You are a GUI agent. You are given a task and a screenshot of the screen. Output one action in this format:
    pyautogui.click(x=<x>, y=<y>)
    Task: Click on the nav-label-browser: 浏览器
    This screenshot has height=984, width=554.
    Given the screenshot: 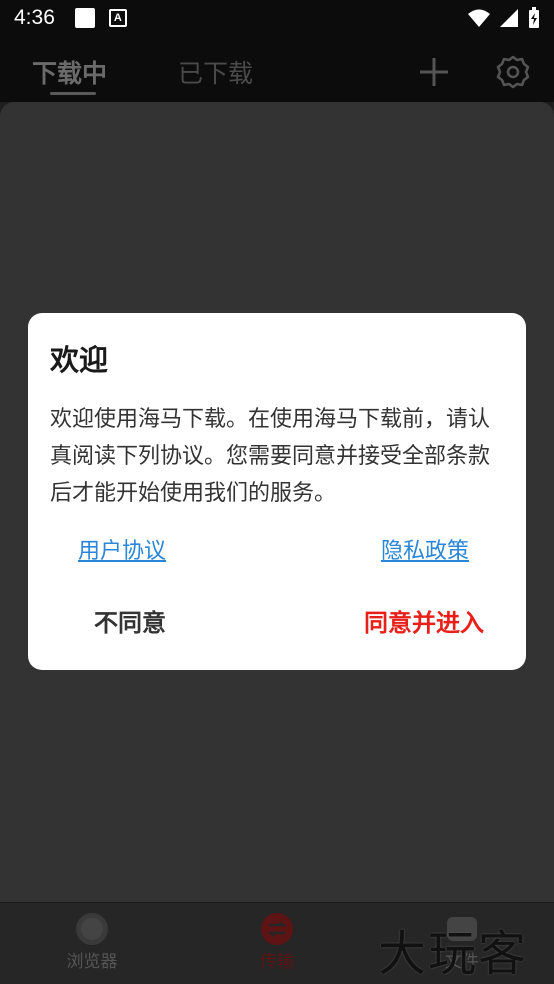 What is the action you would take?
    pyautogui.click(x=92, y=962)
    